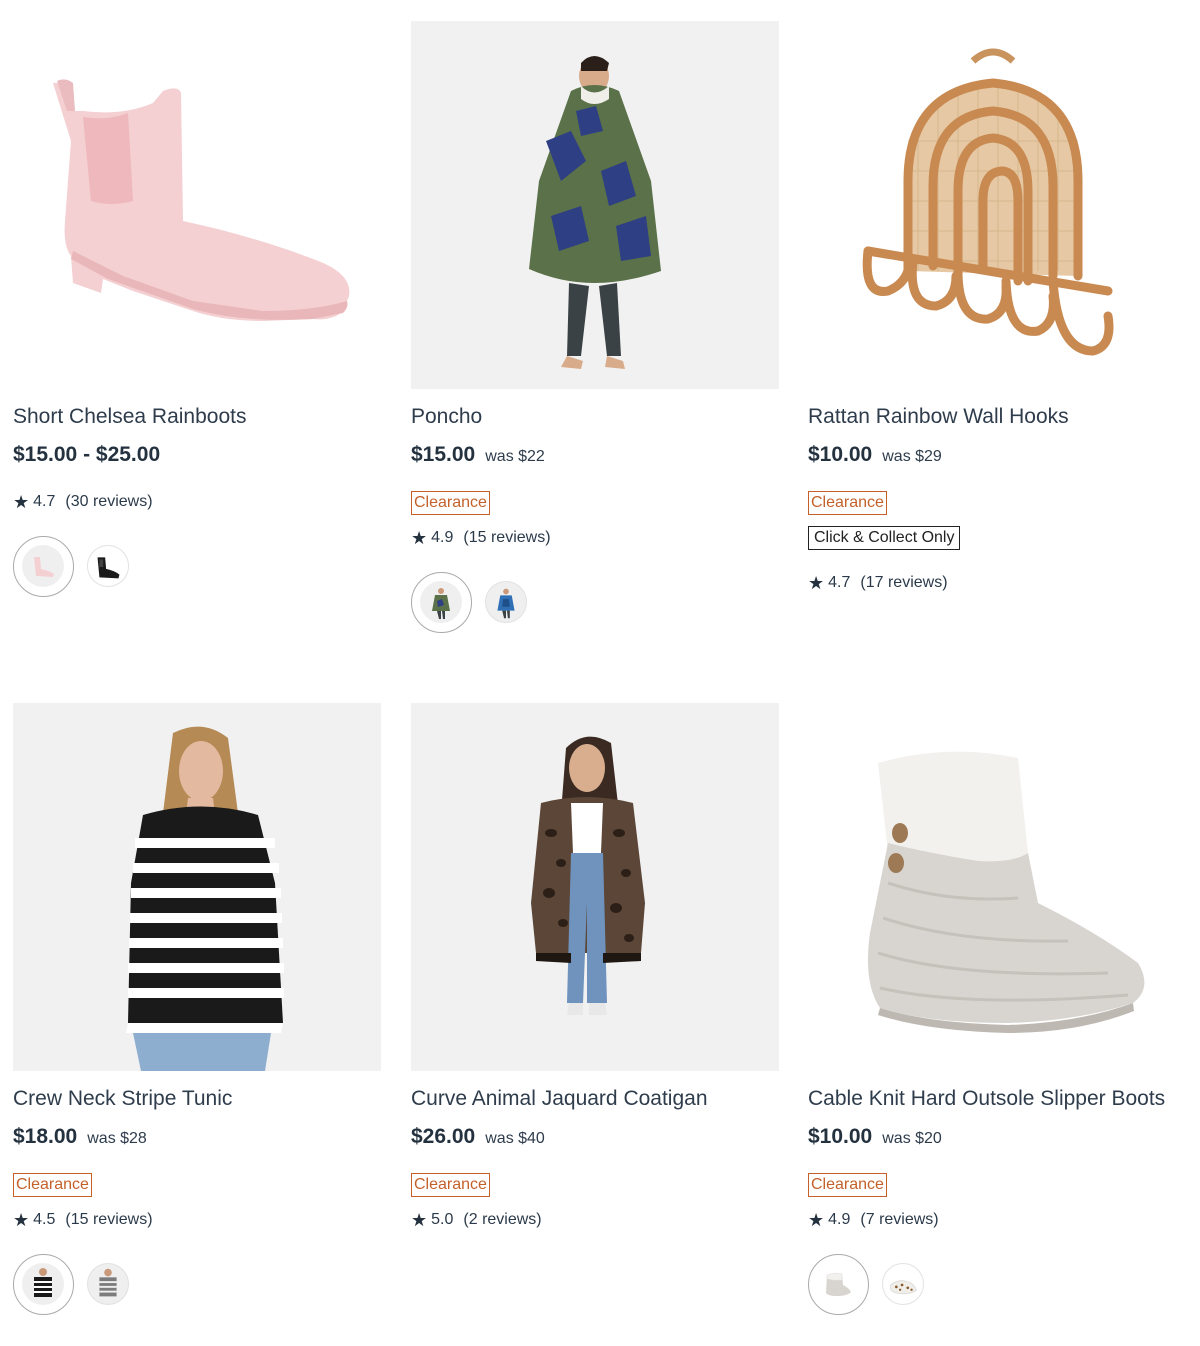 The image size is (1200, 1346). Describe the element at coordinates (478, 455) in the screenshot. I see `price-row: $15.00 was $22` at that location.